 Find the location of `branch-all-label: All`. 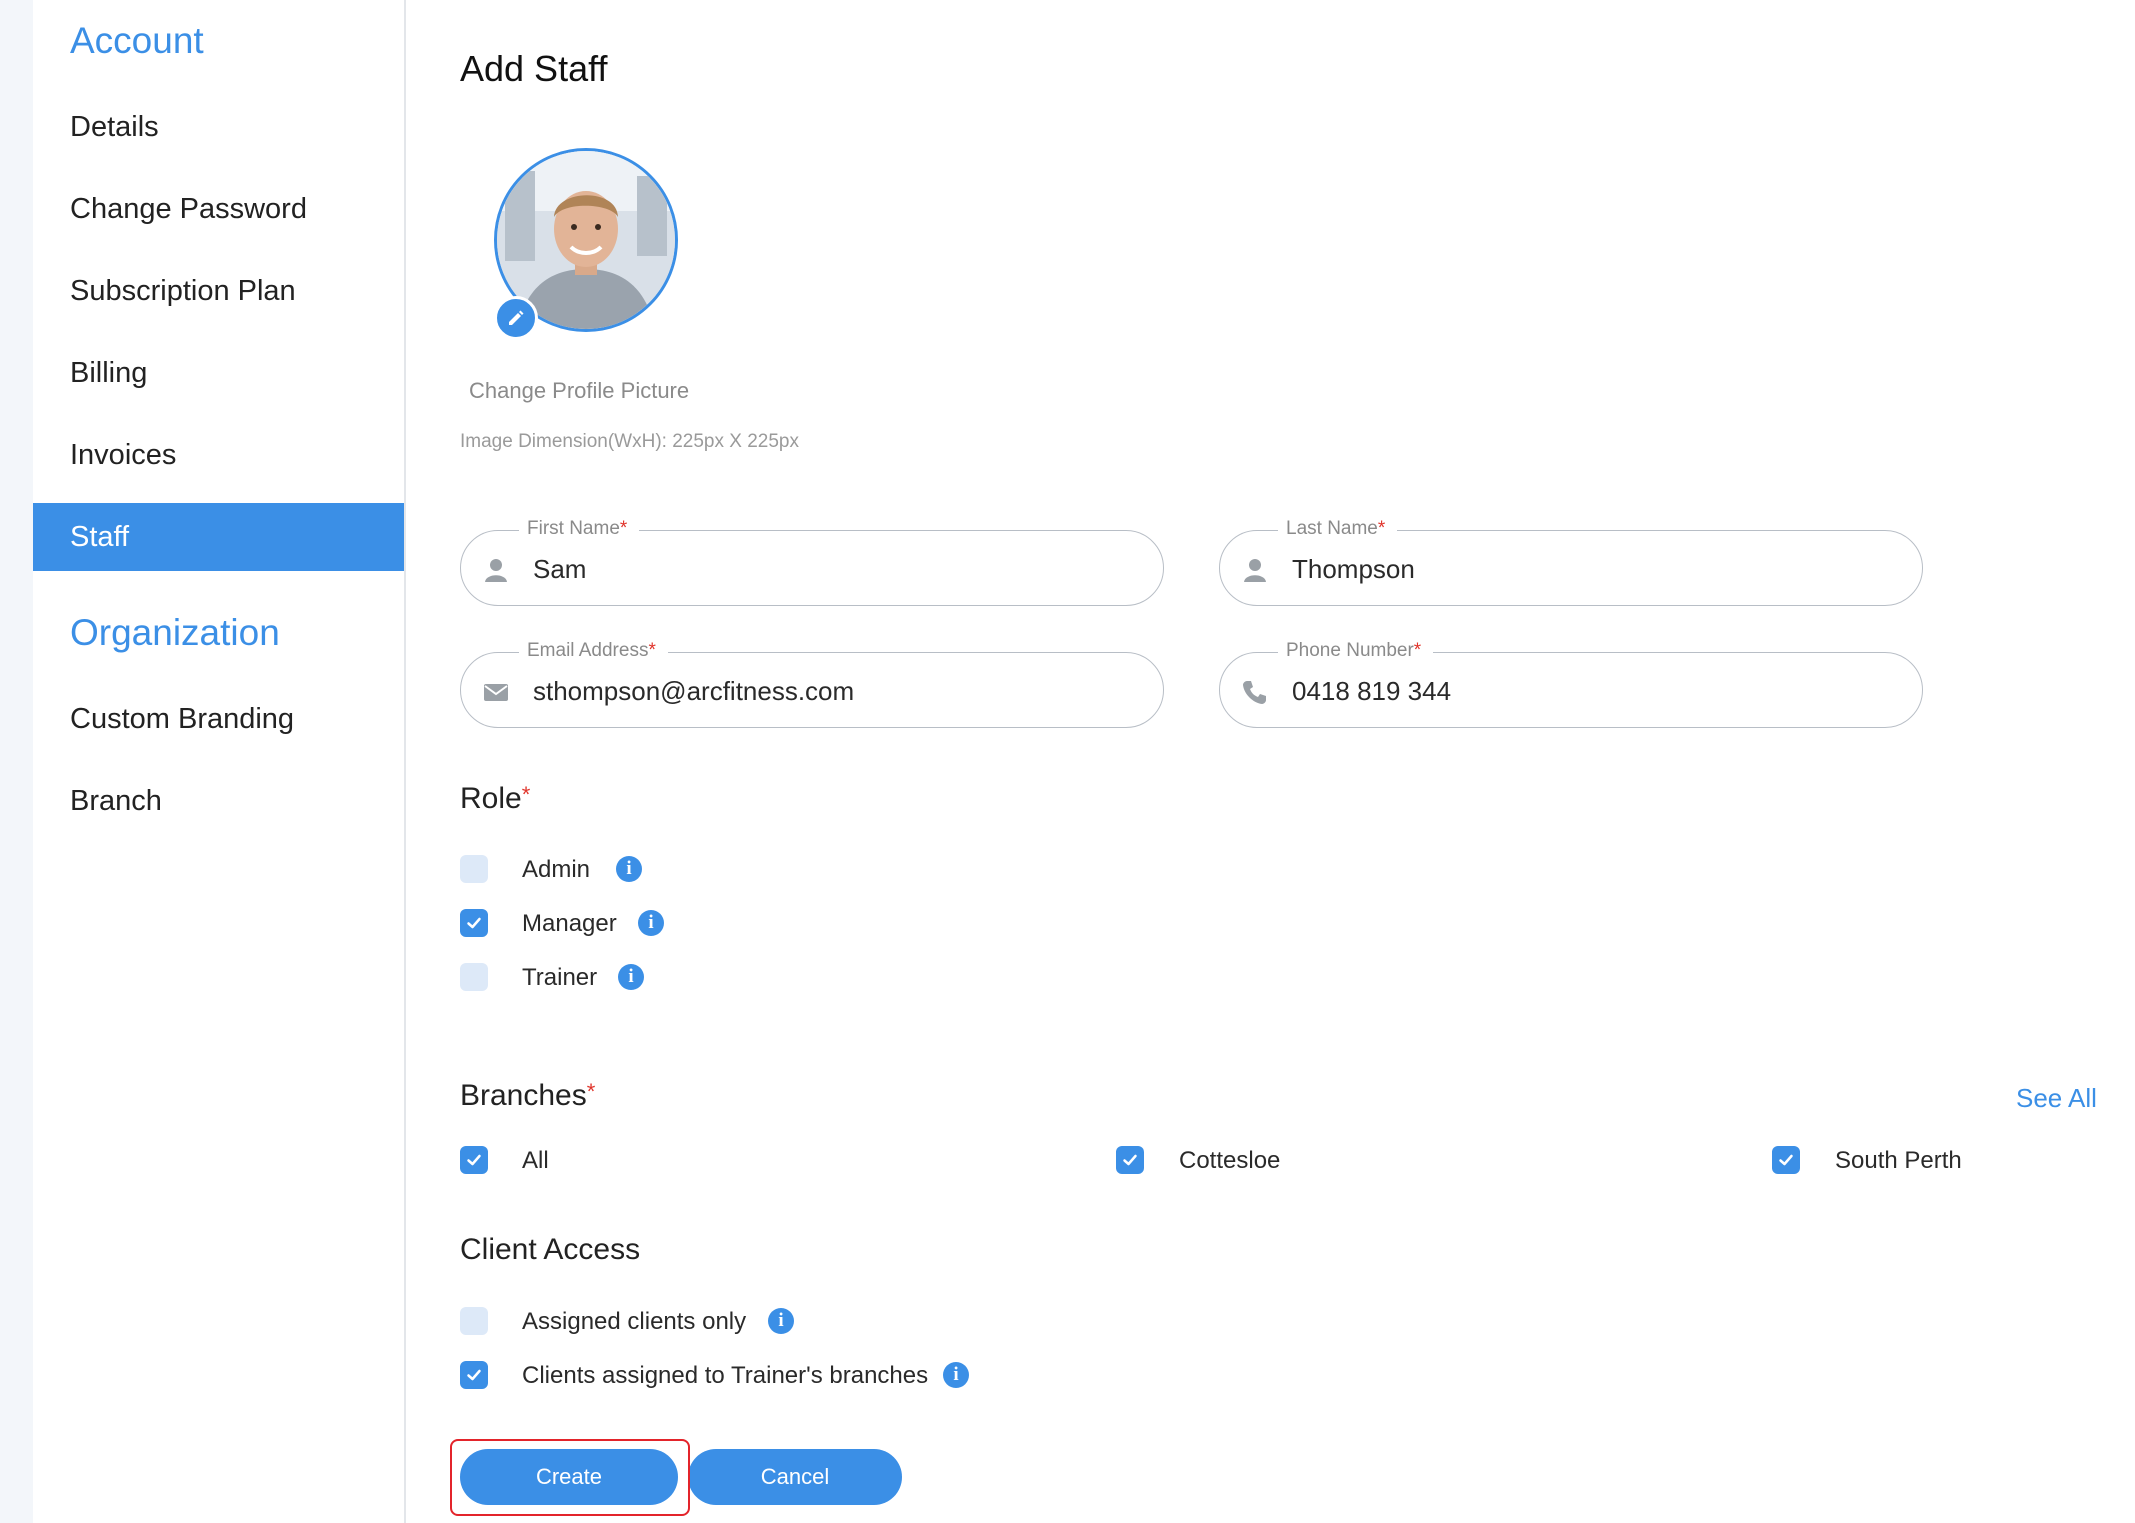

branch-all-label: All is located at coordinates (535, 1160).